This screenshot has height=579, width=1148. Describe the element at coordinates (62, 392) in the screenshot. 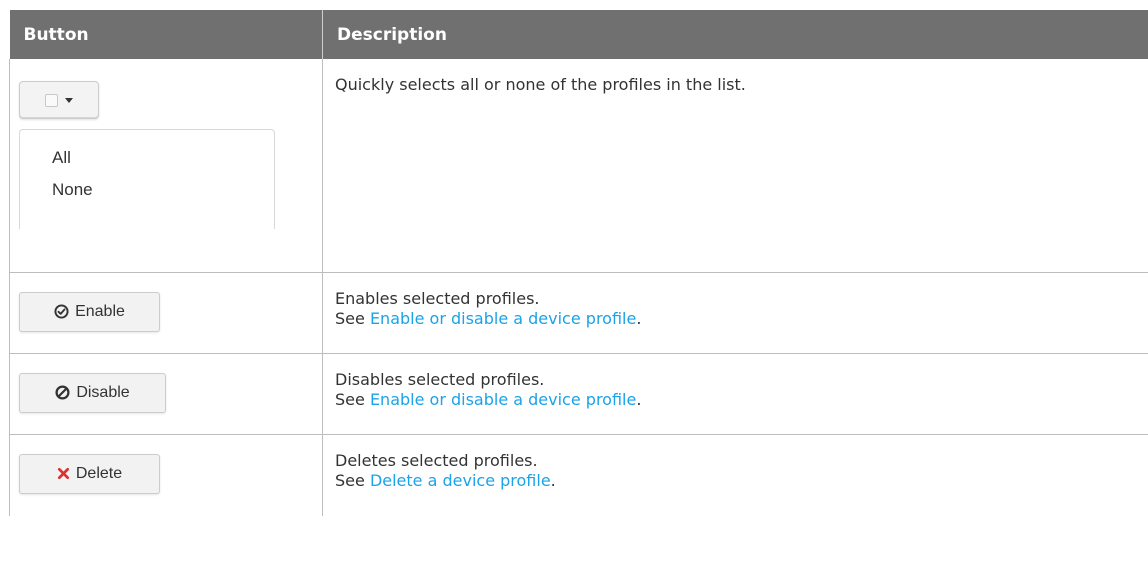

I see `ban-icon` at that location.